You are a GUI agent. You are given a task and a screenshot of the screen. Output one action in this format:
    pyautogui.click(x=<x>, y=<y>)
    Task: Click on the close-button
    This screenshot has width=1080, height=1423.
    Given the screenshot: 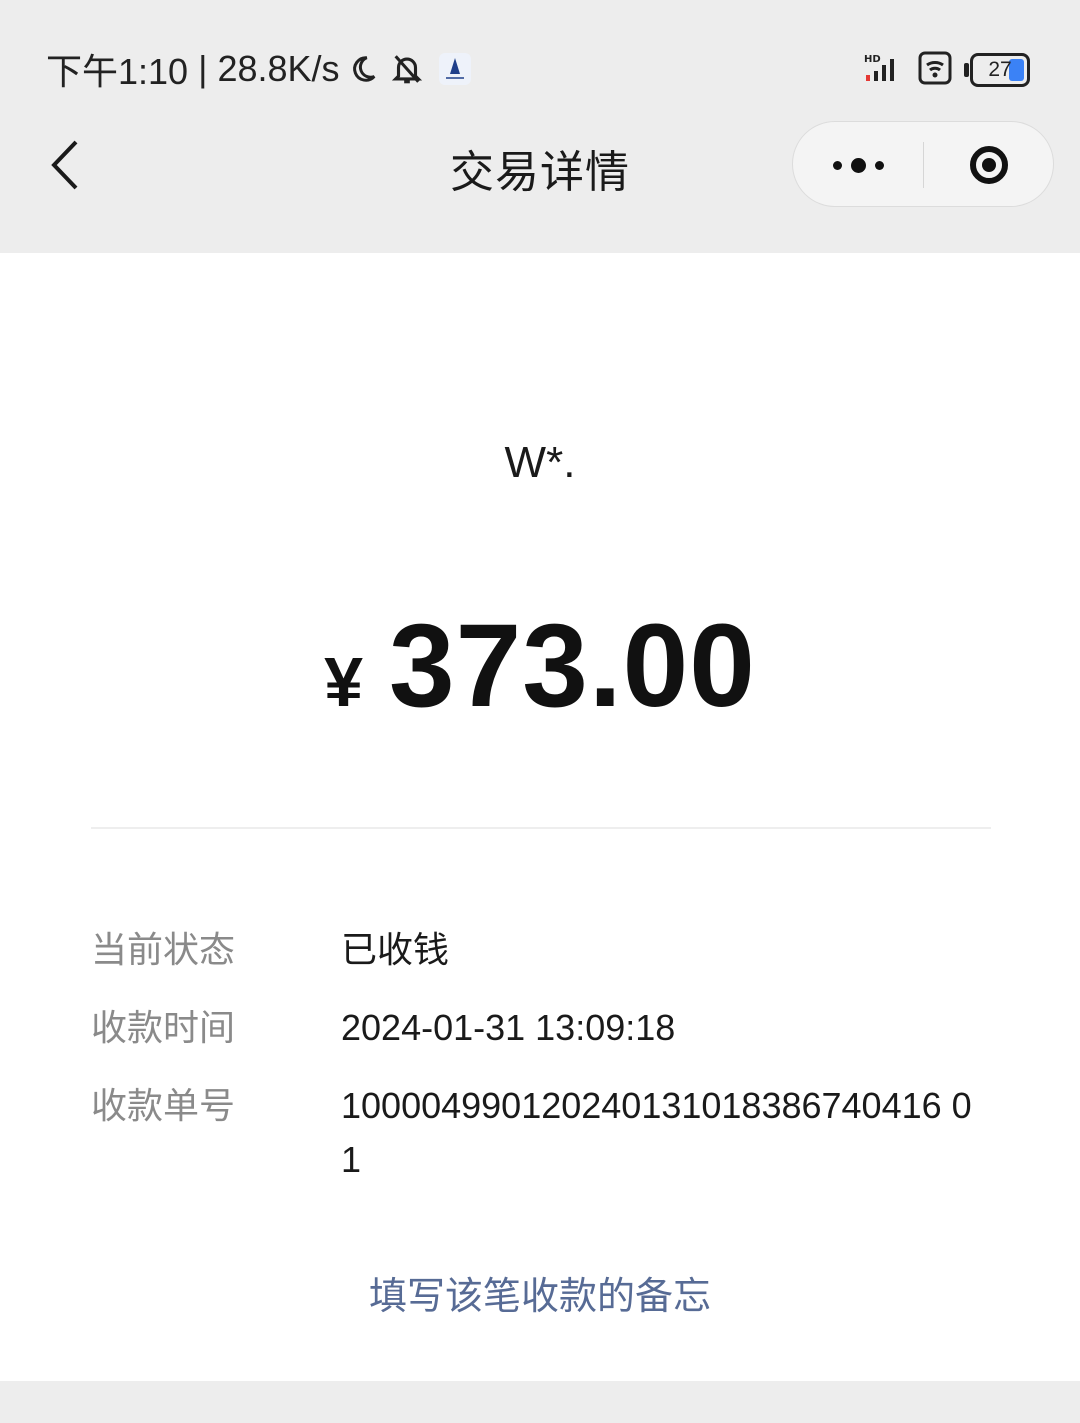 What is the action you would take?
    pyautogui.click(x=989, y=165)
    